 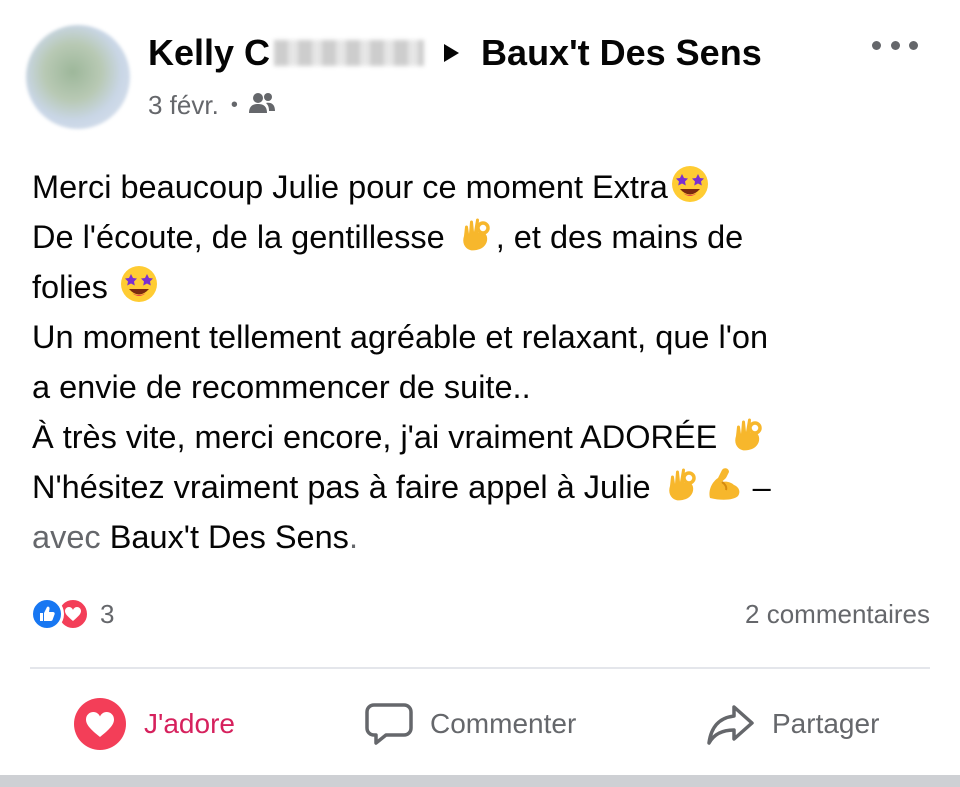 I want to click on more-horizontal-icon, so click(x=895, y=45).